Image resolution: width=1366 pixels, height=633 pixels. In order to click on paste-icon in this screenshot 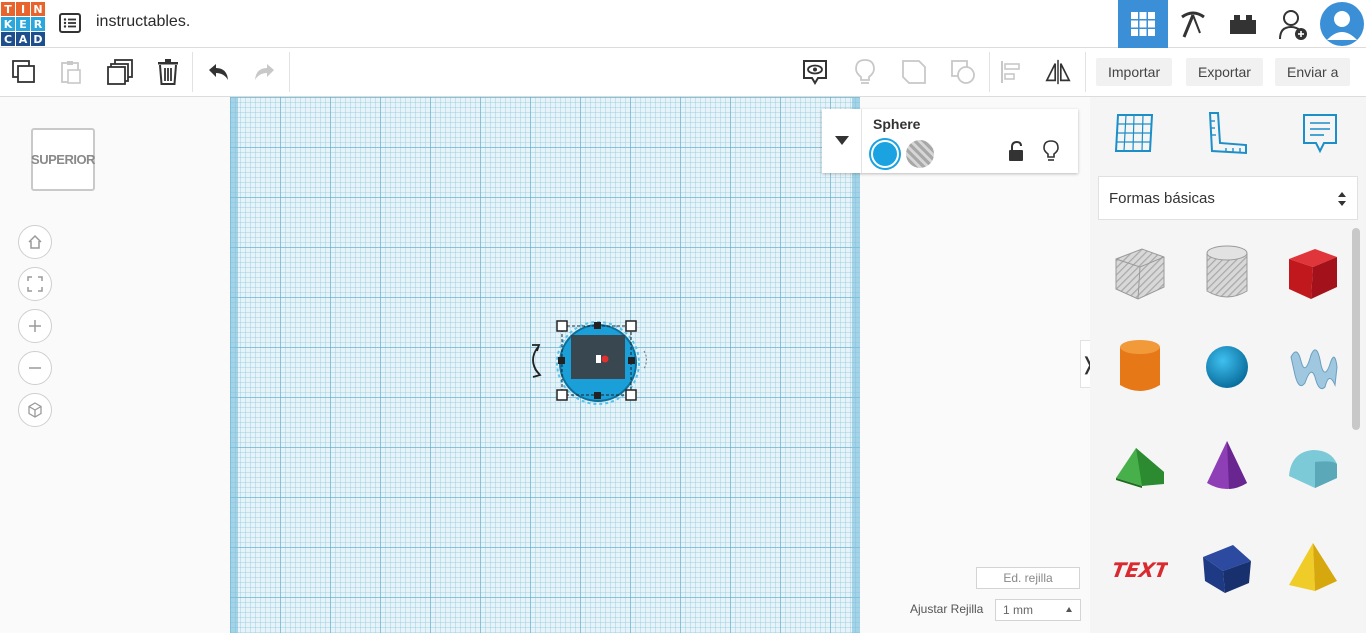, I will do `click(71, 72)`.